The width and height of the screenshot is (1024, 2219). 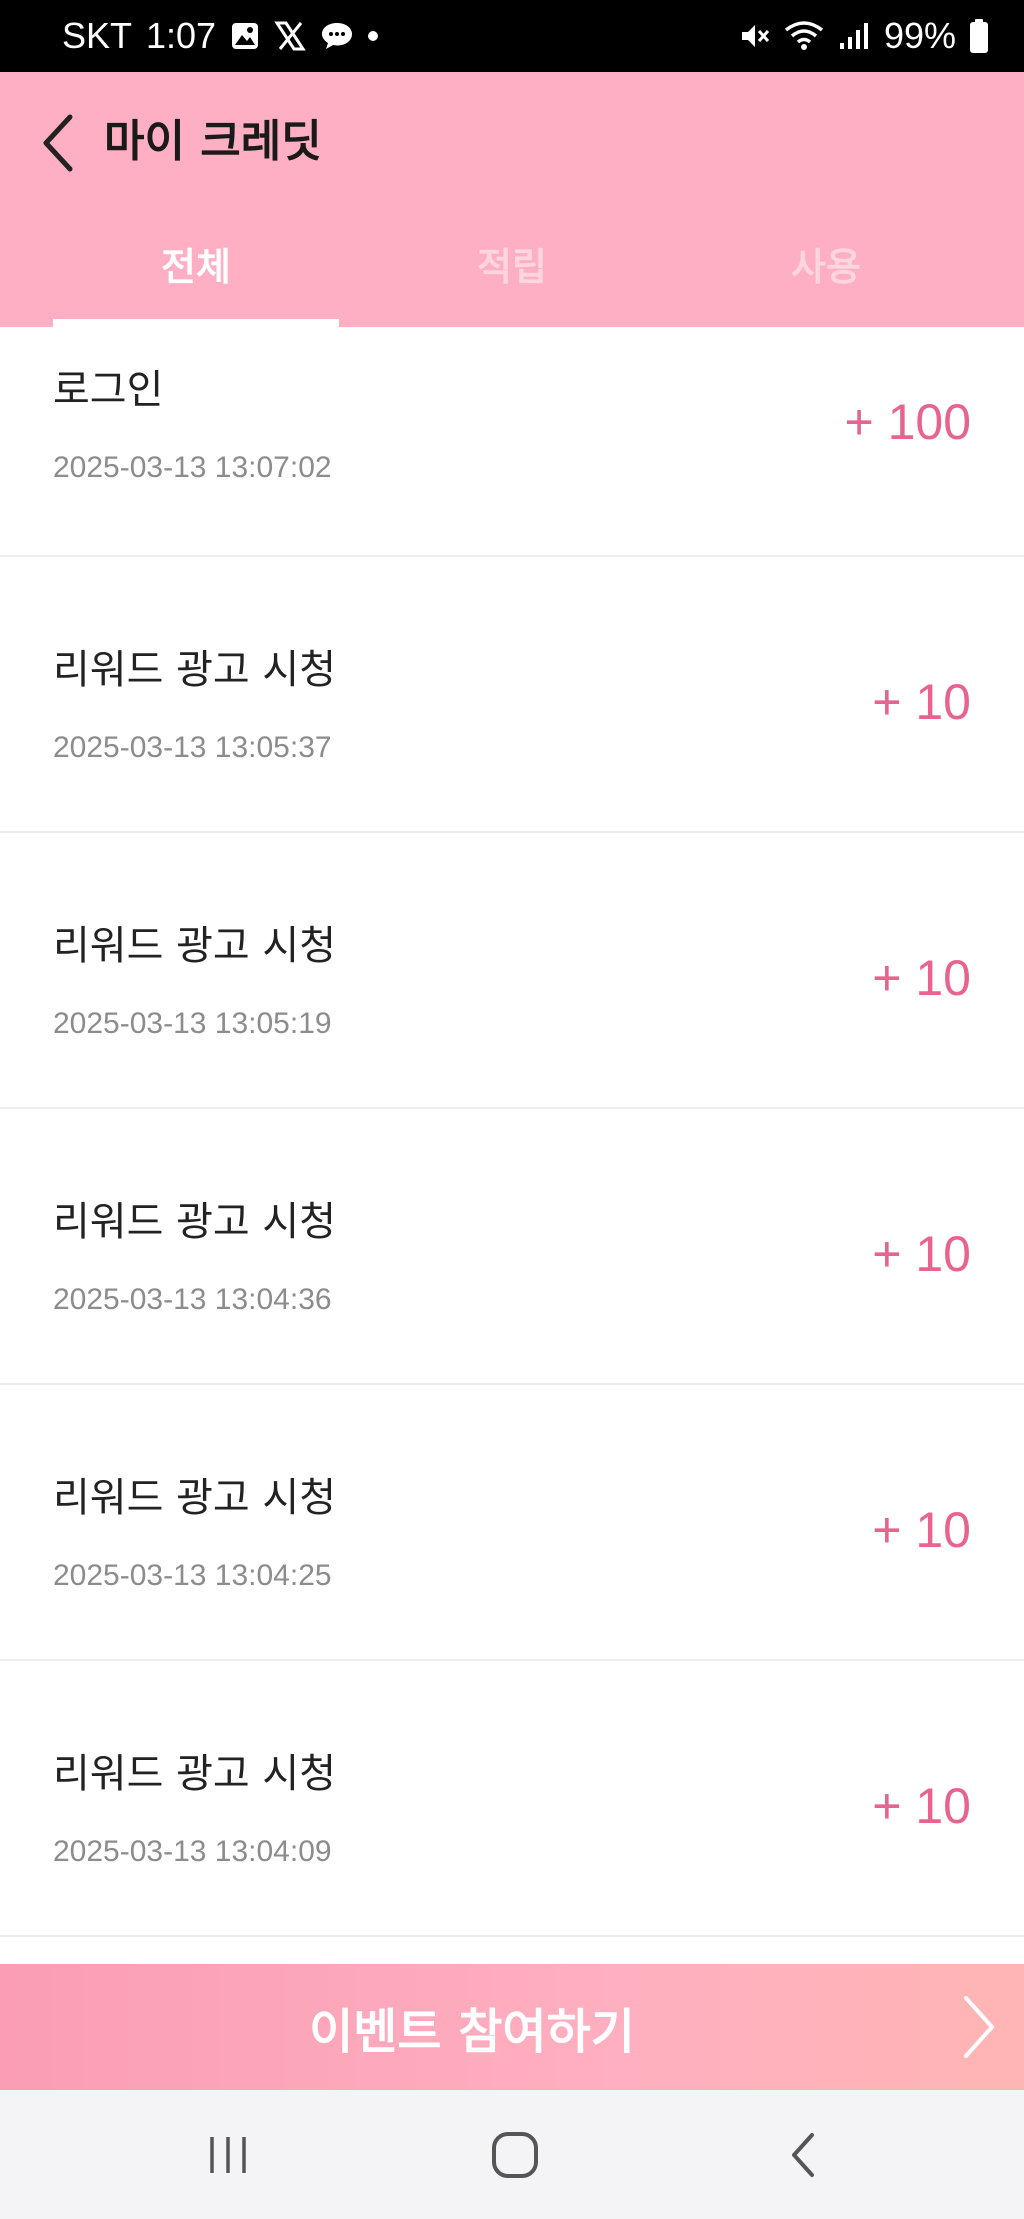 What do you see at coordinates (97, 35) in the screenshot?
I see `carrier-label: SKT` at bounding box center [97, 35].